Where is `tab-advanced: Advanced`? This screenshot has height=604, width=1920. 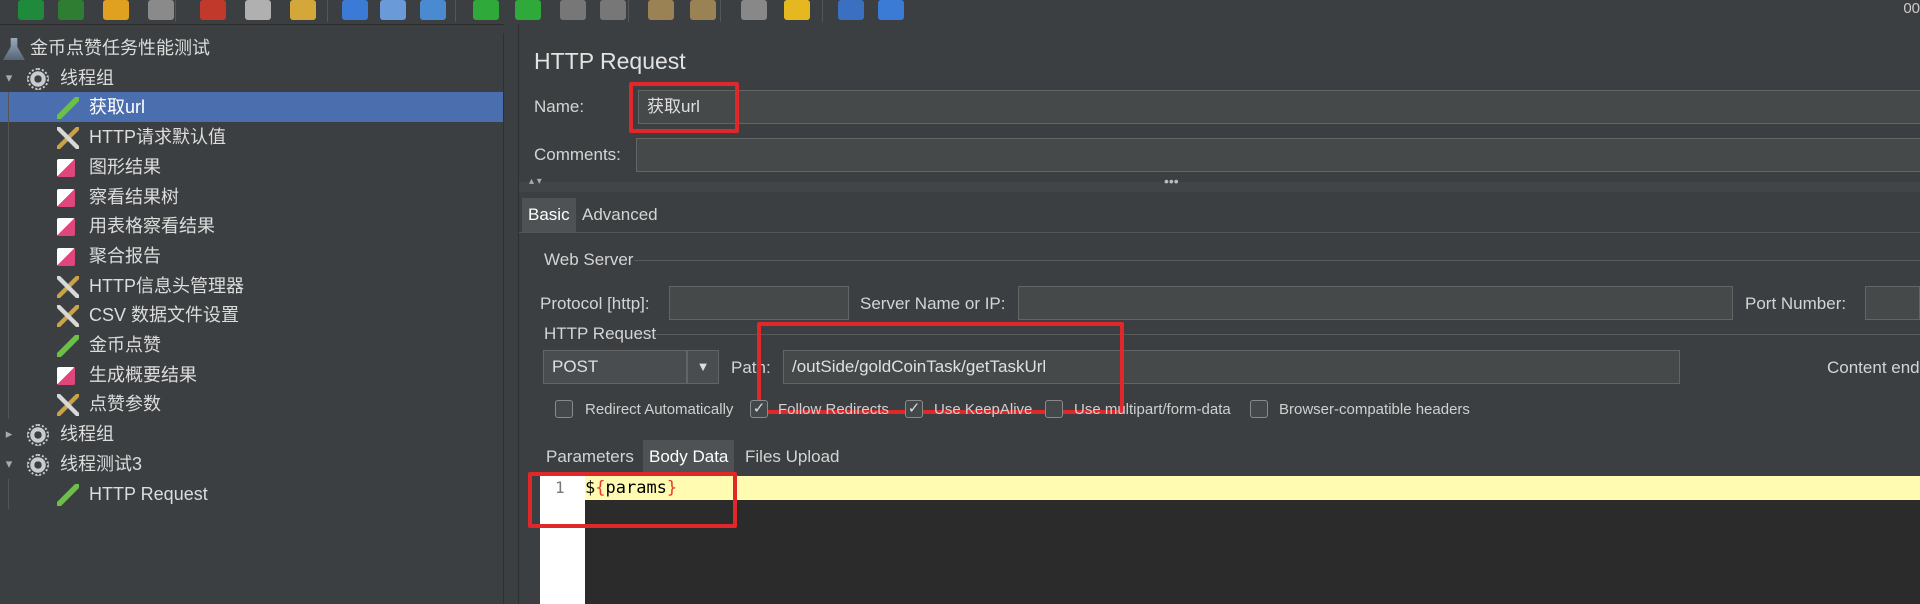
tab-advanced: Advanced is located at coordinates (620, 215).